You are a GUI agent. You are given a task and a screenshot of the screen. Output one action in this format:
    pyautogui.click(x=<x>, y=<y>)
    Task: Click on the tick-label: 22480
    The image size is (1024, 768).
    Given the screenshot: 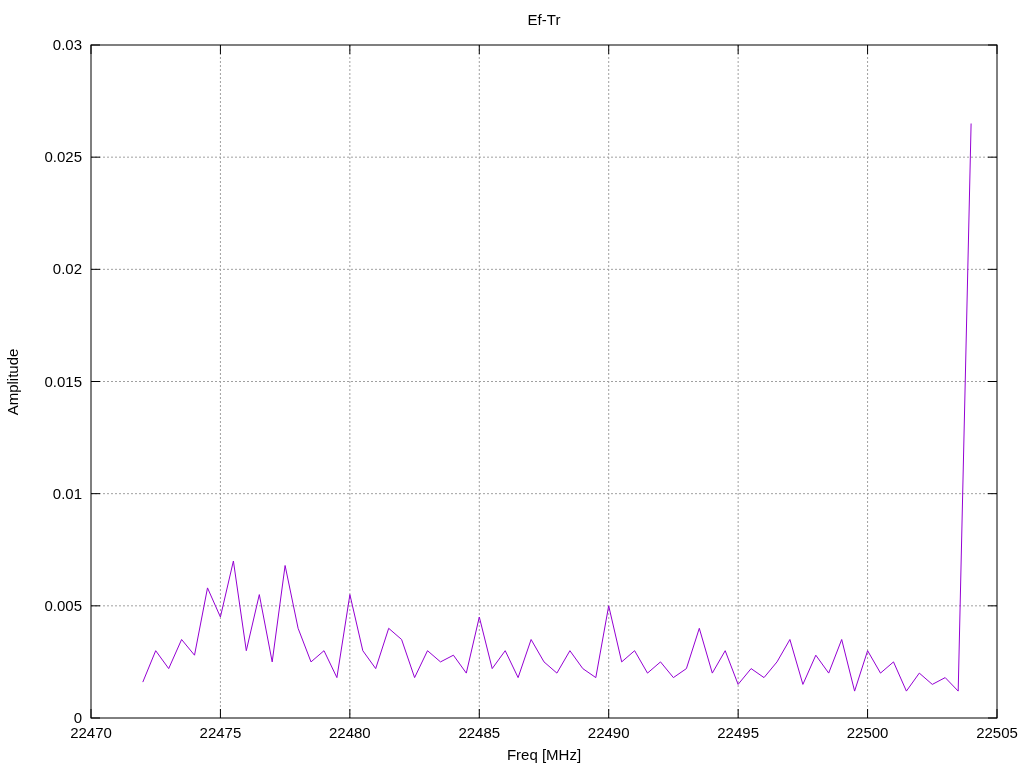 What is the action you would take?
    pyautogui.click(x=350, y=732)
    